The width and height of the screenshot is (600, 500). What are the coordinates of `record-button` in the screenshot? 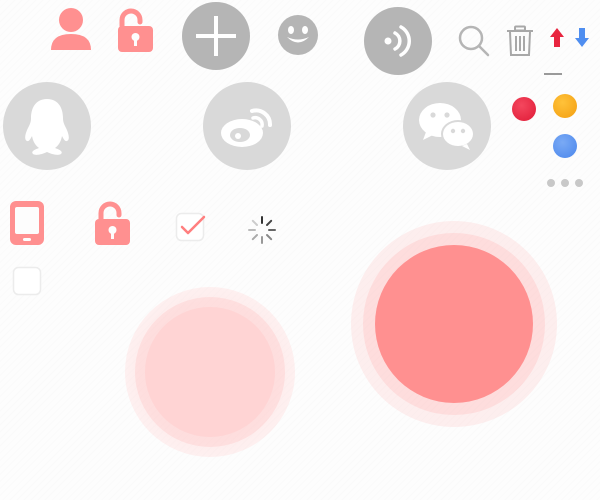 It's located at (454, 324).